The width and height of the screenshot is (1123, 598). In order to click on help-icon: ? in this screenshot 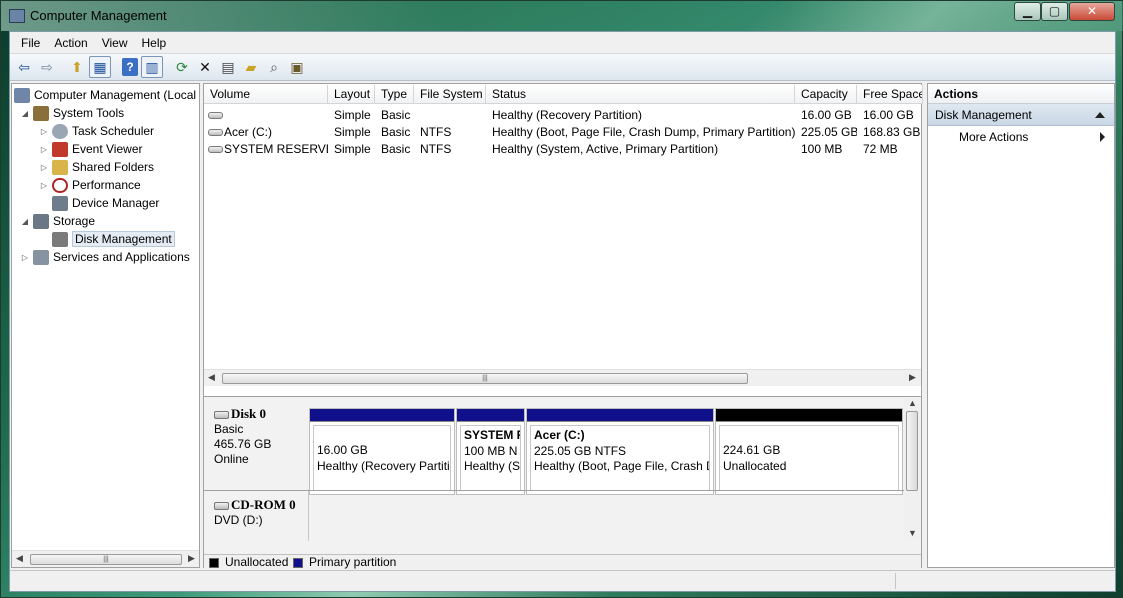, I will do `click(130, 67)`.